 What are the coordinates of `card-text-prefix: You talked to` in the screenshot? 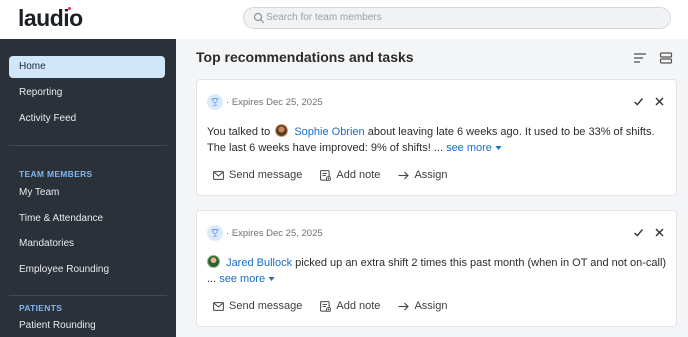 It's located at (239, 132).